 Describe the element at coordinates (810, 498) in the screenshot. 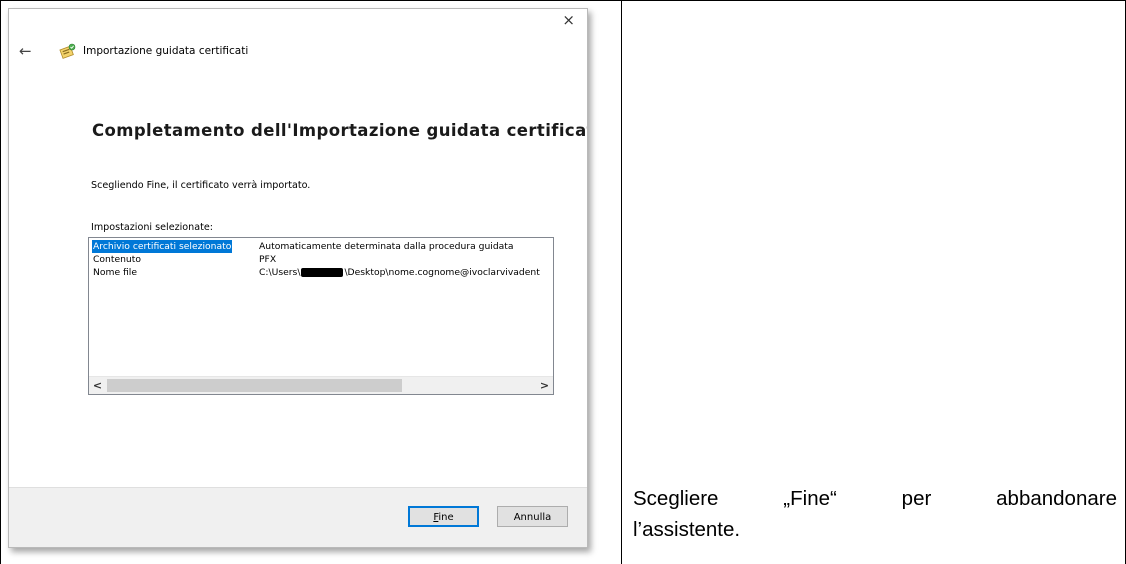

I see `caption-word: „Fine“` at that location.